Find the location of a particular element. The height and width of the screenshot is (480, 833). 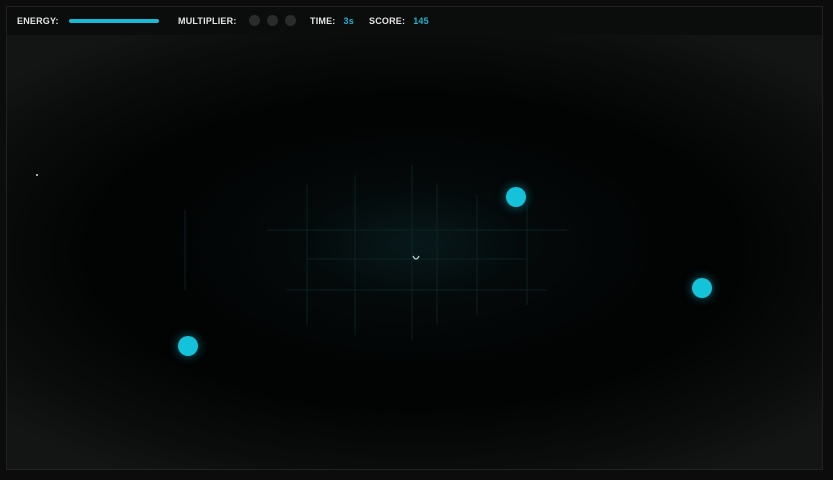

multiplier-meter: MULTIPLIER: is located at coordinates (237, 20).